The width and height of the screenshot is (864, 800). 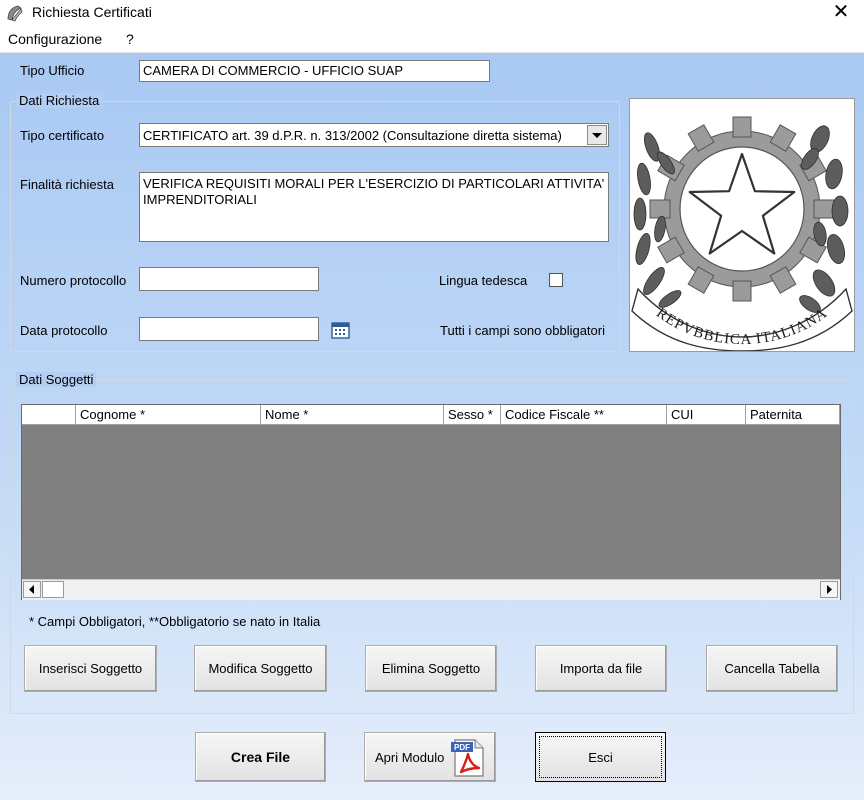 I want to click on numero-protocollo-input, so click(x=229, y=279).